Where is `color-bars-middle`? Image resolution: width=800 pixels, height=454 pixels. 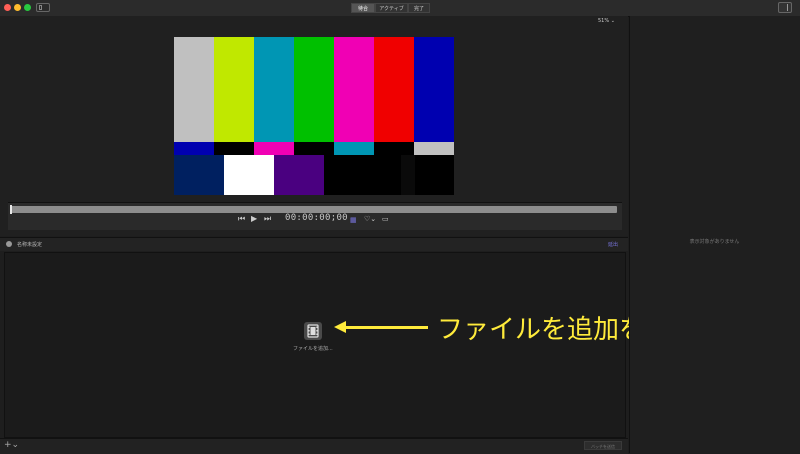 color-bars-middle is located at coordinates (314, 148).